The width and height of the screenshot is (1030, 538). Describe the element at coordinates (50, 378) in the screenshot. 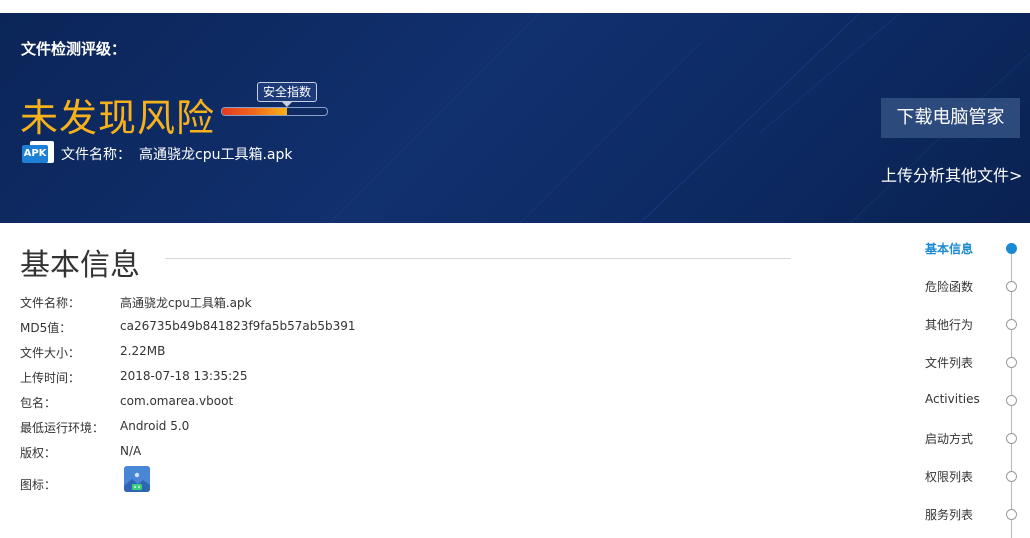

I see `info-key: 上传时间：` at that location.